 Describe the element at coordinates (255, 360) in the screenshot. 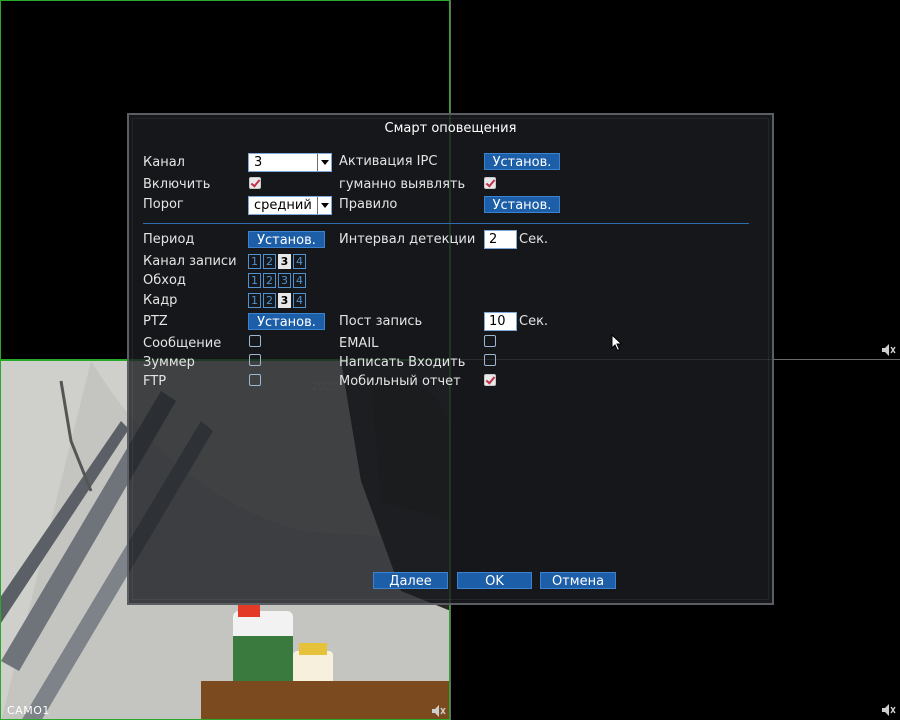

I see `buzzer-checkbox` at that location.